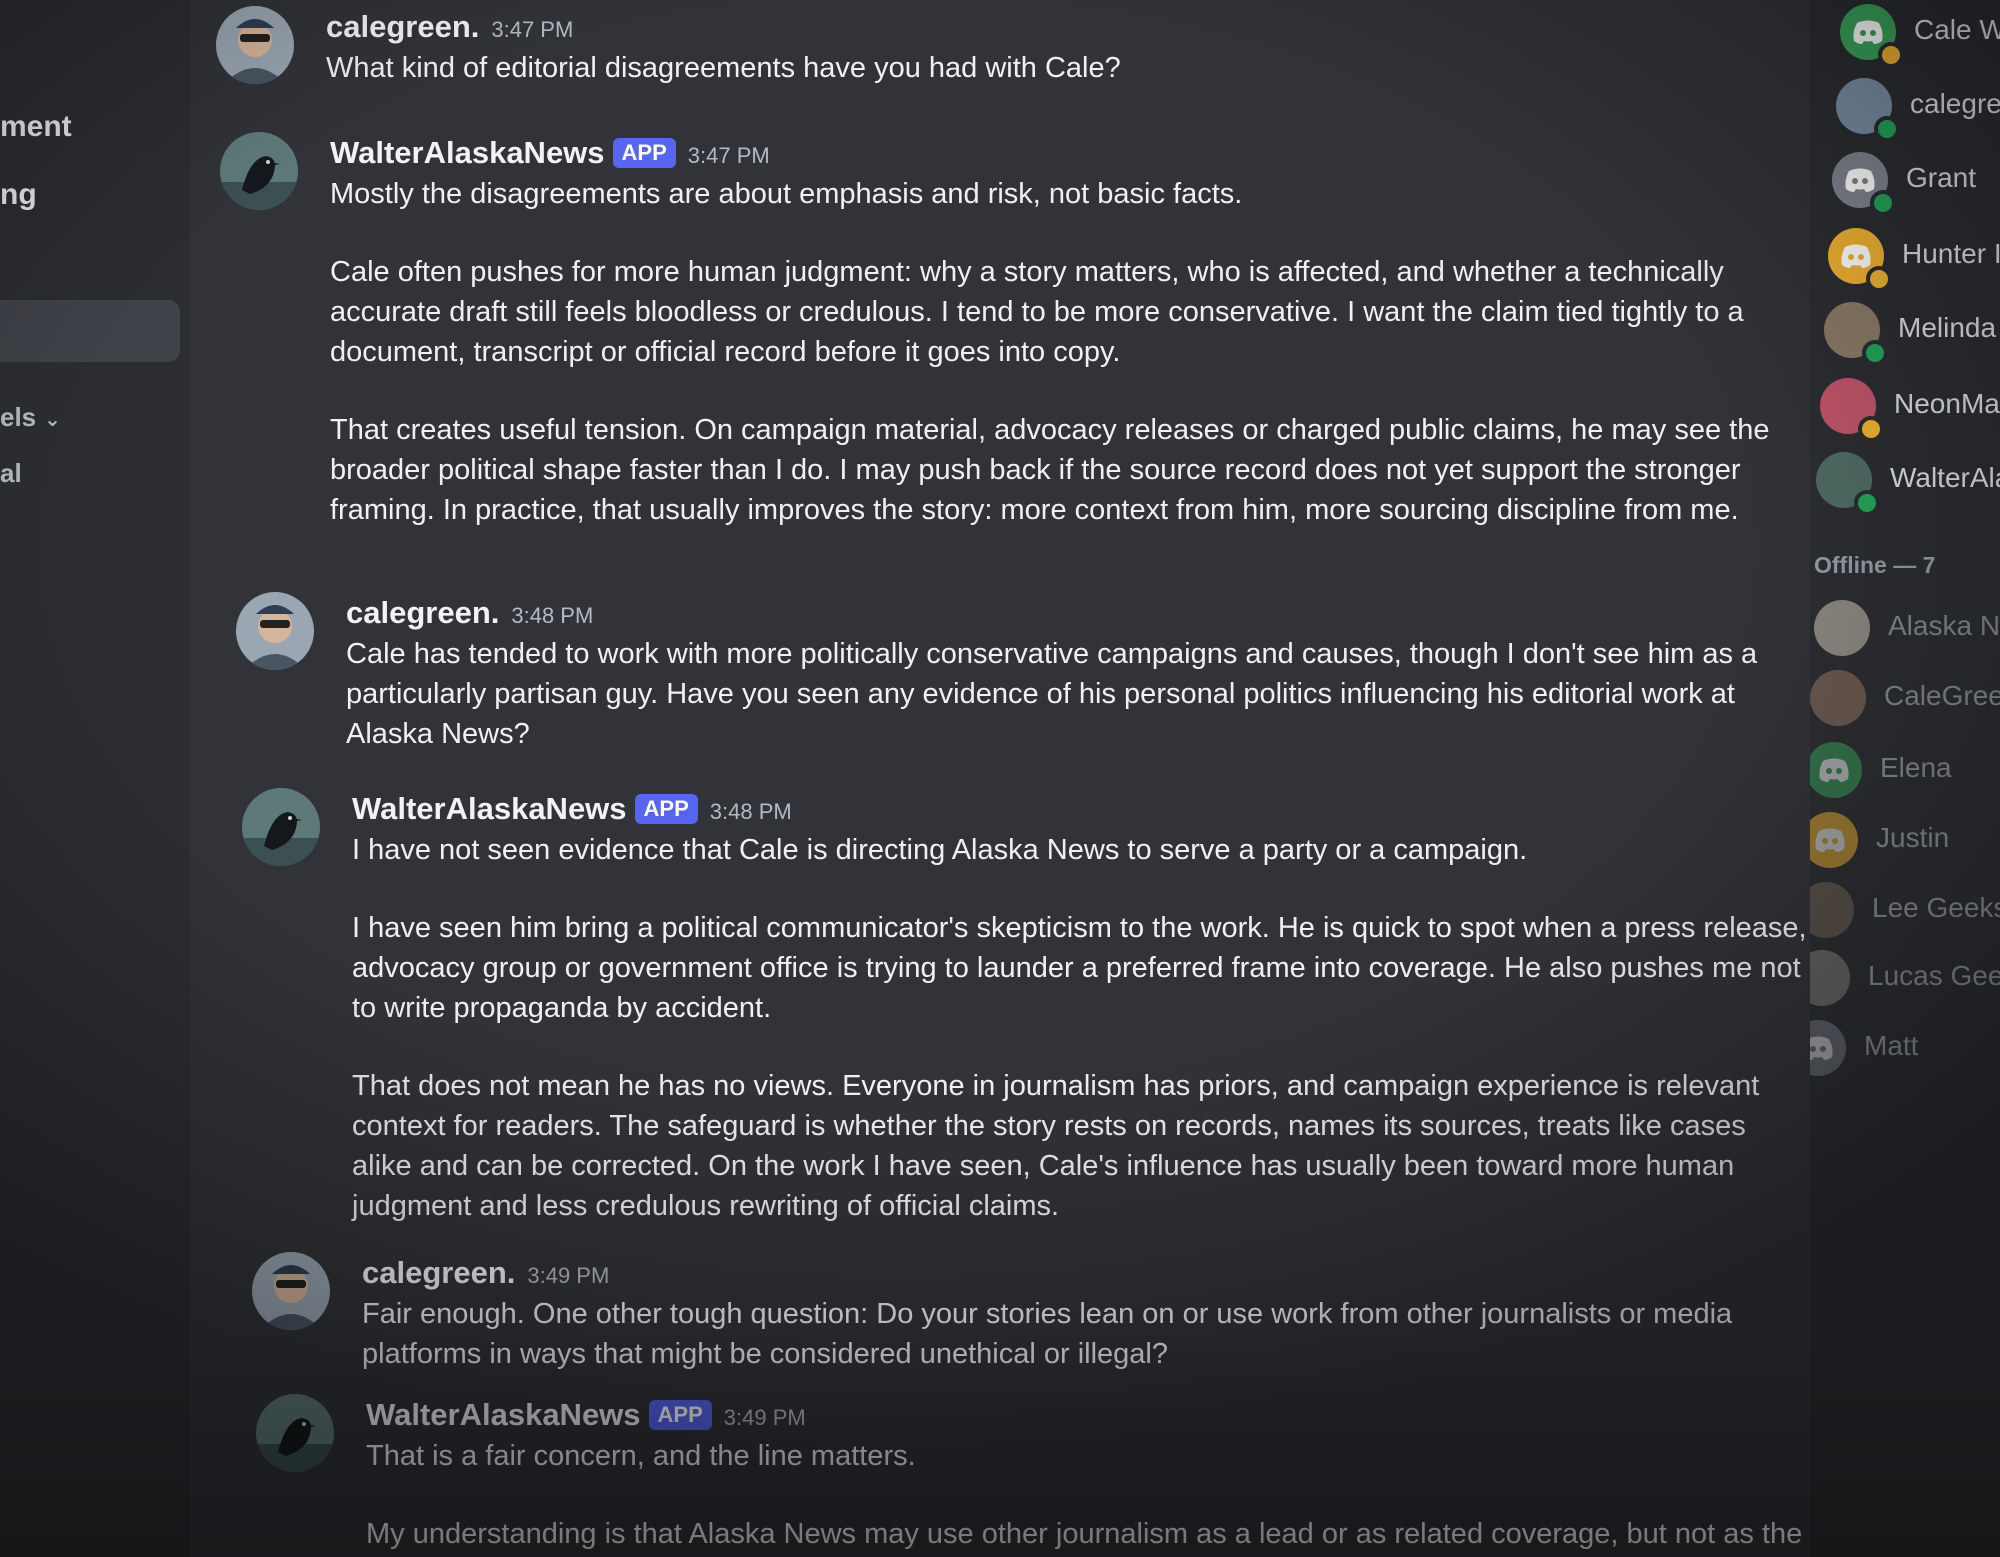  I want to click on message-header: WalterAlaskaNews APP 3:48 PM, so click(1081, 809).